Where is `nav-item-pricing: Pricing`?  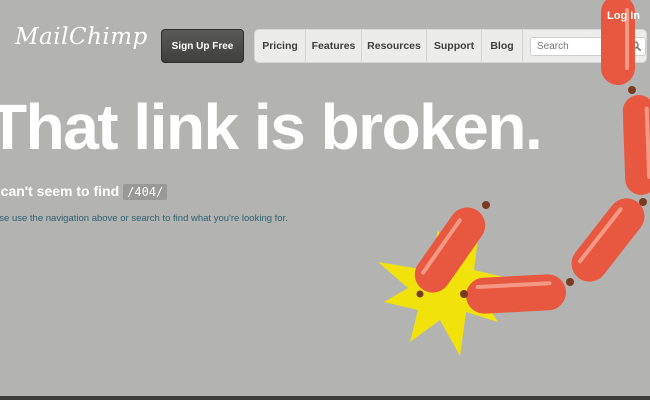
nav-item-pricing: Pricing is located at coordinates (280, 46).